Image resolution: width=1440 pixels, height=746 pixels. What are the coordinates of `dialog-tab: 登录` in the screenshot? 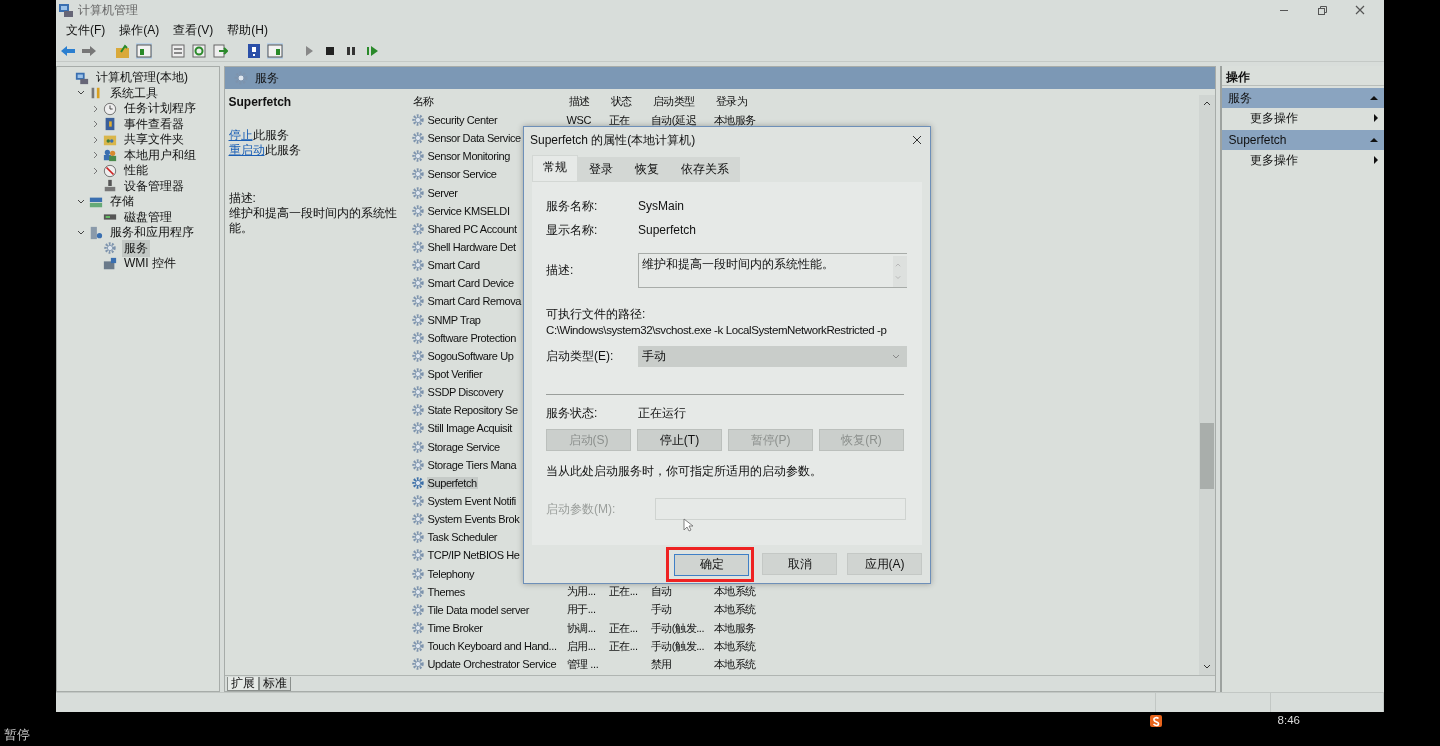 It's located at (601, 169).